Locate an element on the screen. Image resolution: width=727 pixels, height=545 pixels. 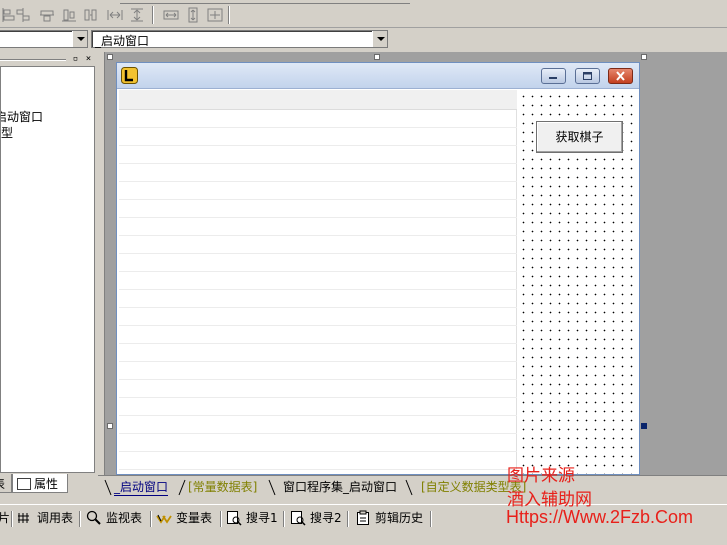
same-size-icon is located at coordinates (215, 15).